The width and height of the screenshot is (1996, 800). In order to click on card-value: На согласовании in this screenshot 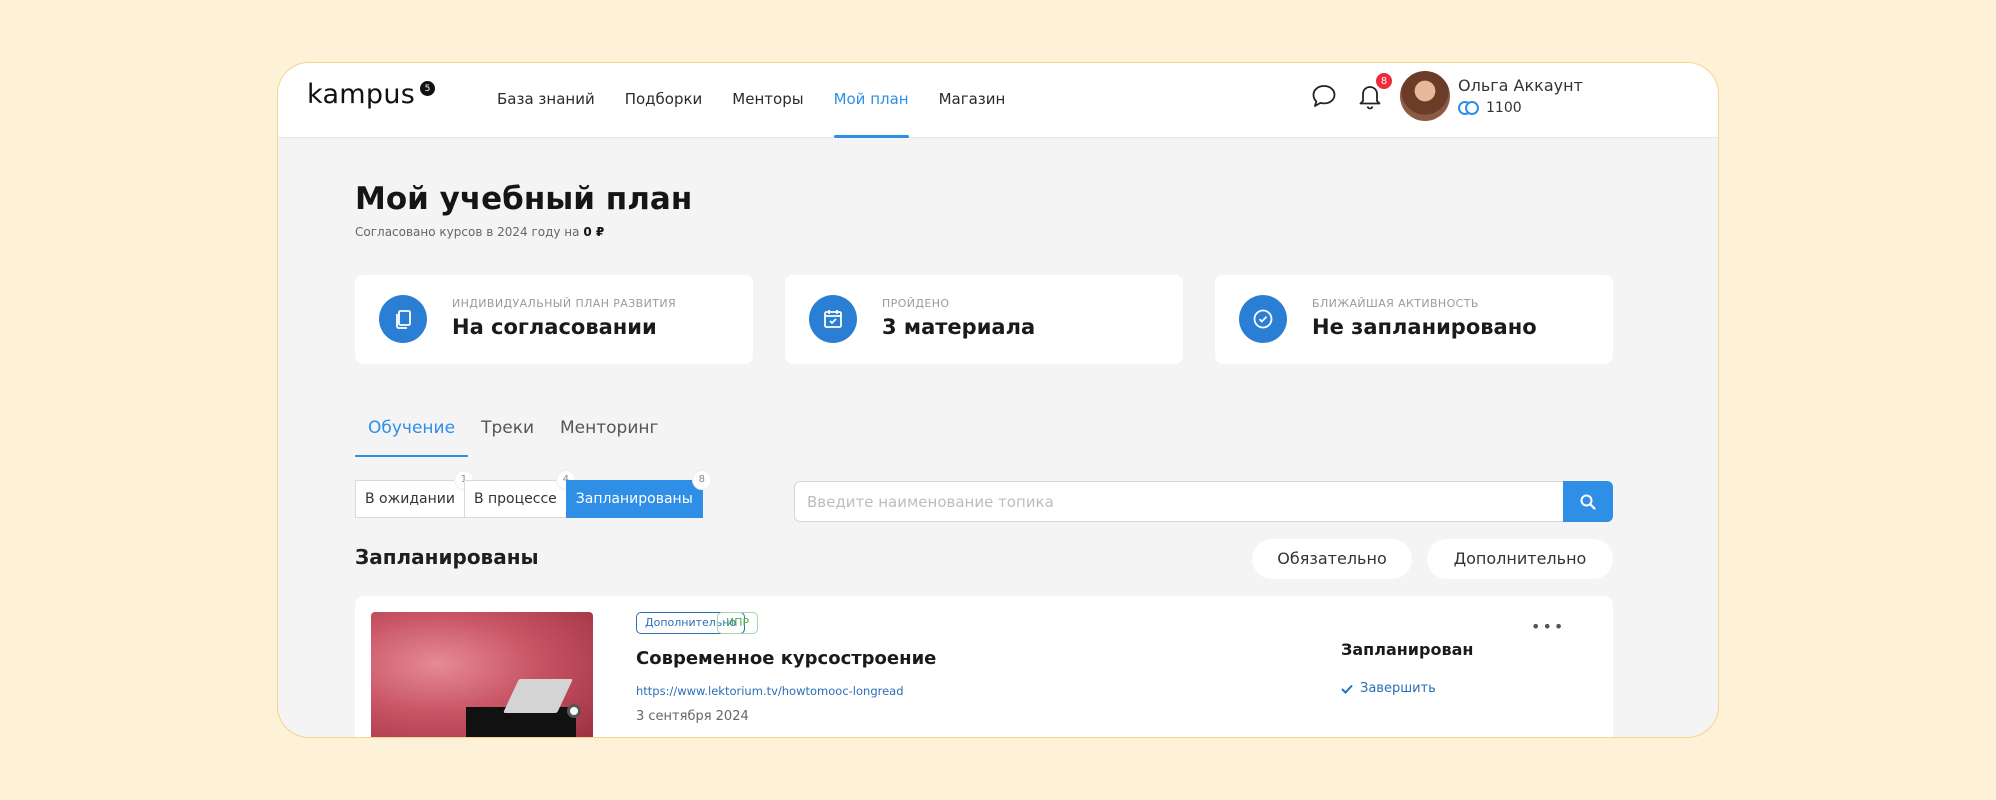, I will do `click(554, 327)`.